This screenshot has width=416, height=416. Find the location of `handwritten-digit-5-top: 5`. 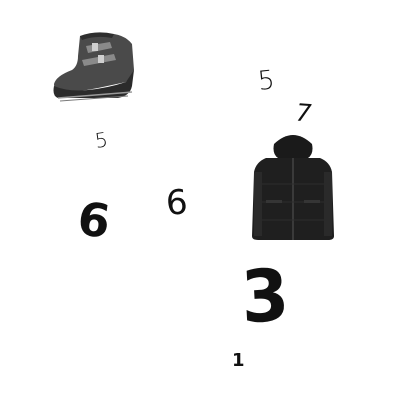

handwritten-digit-5-top: 5 is located at coordinates (266, 81).